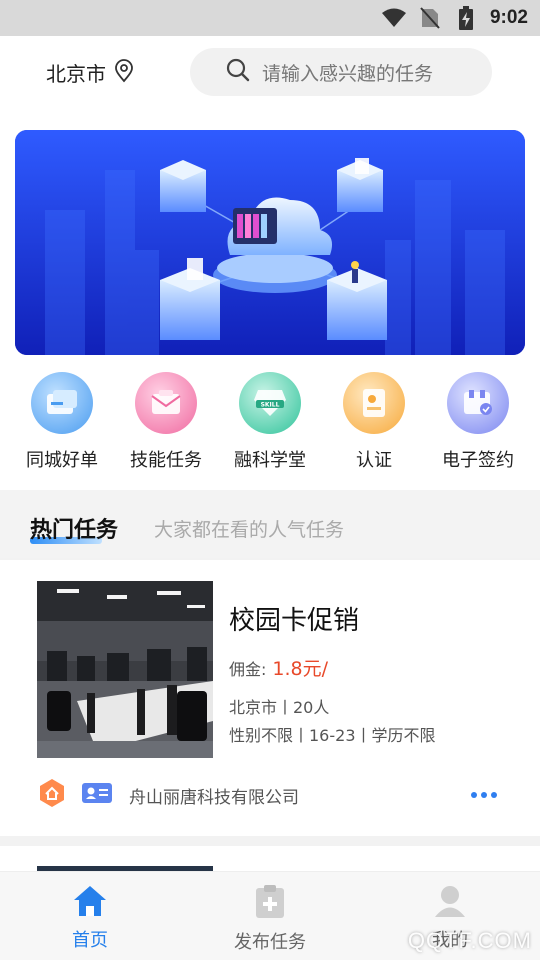  Describe the element at coordinates (249, 530) in the screenshot. I see `hot-tasks-subtitle: 大家都在看的人气任务` at that location.